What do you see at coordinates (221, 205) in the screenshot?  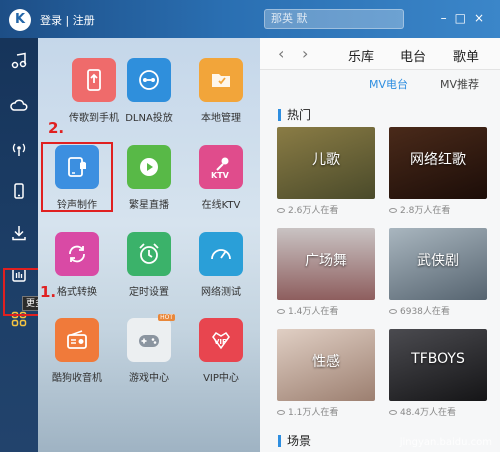 I see `app-label: 在线KTV` at bounding box center [221, 205].